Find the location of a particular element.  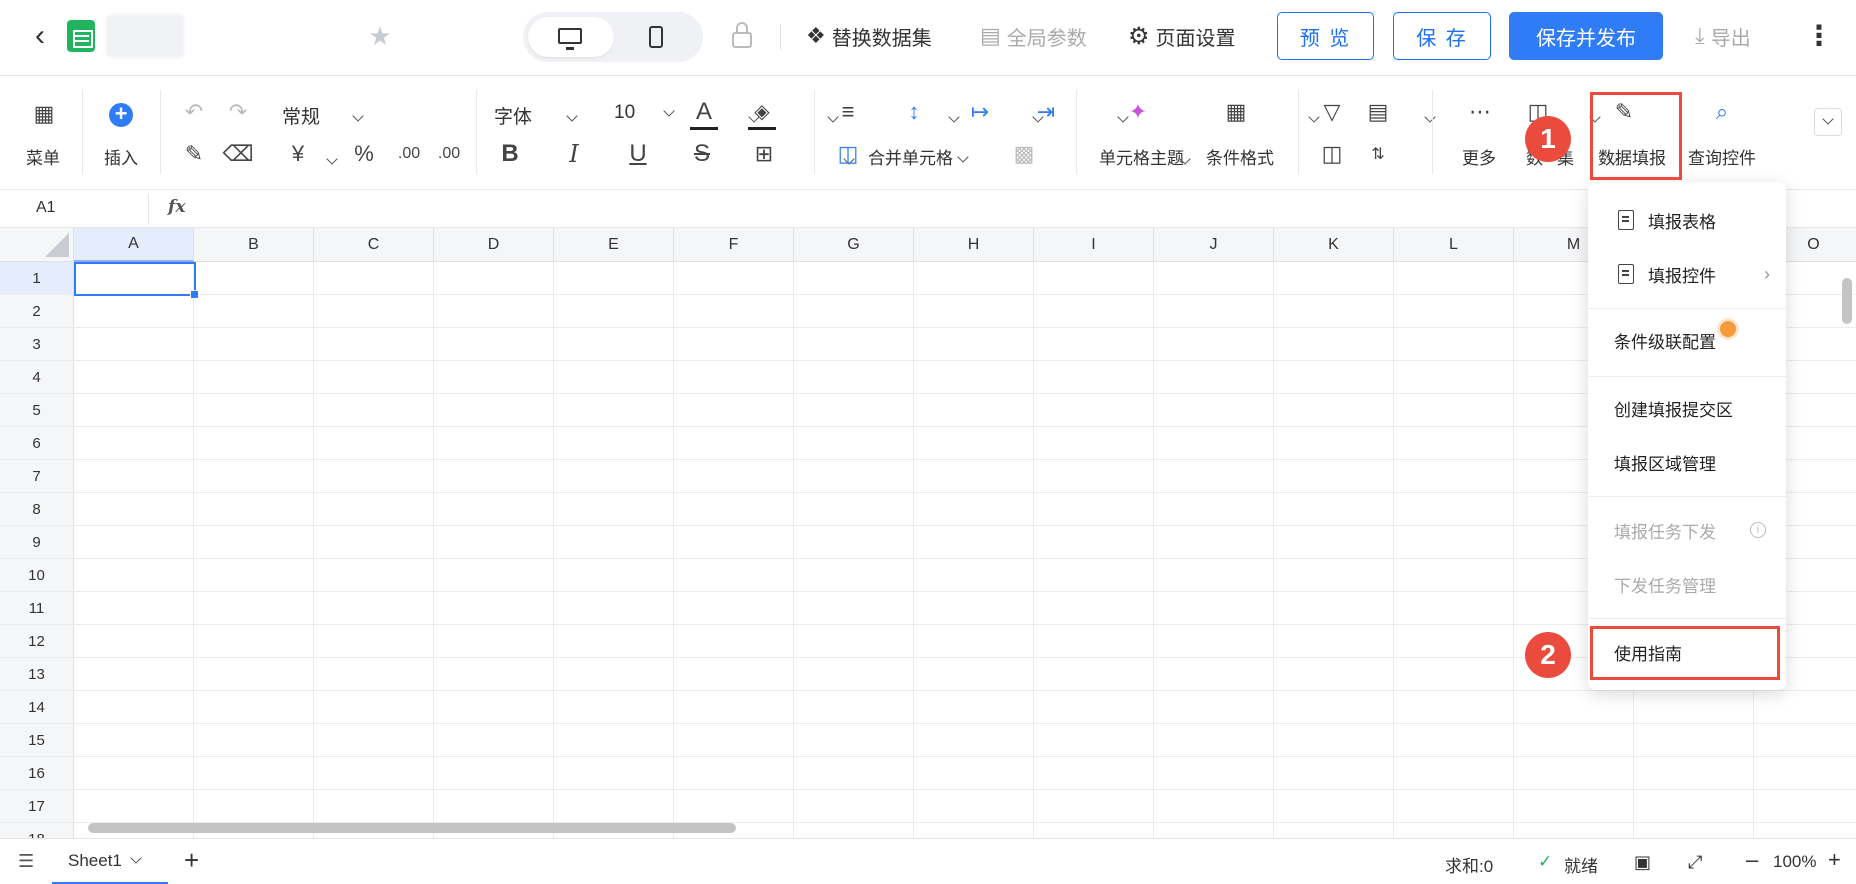

dd-fill-area-manage: 填报区域管理 is located at coordinates (1687, 462).